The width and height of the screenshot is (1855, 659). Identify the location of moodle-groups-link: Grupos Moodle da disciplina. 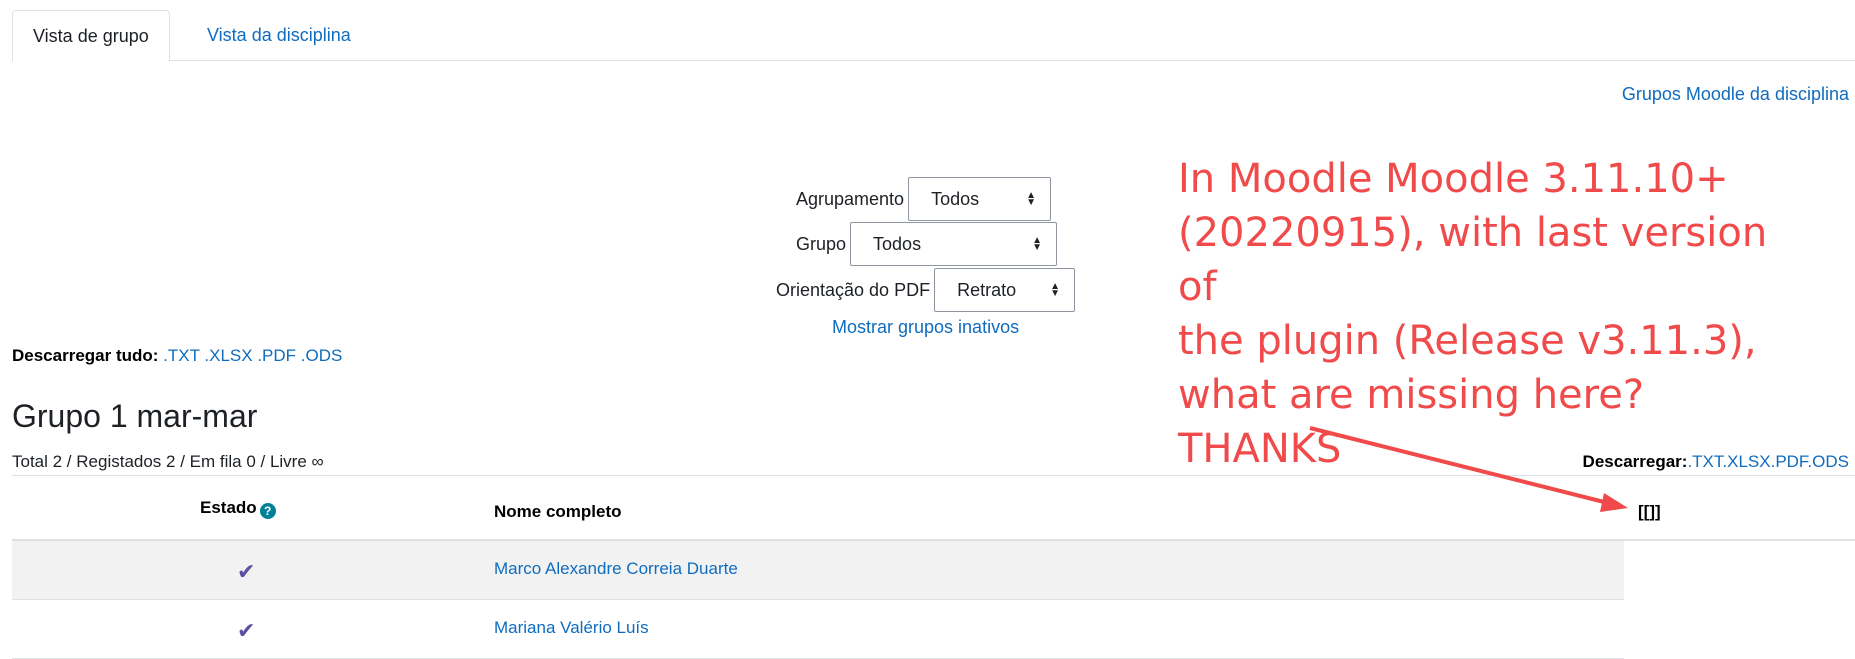
(1735, 94).